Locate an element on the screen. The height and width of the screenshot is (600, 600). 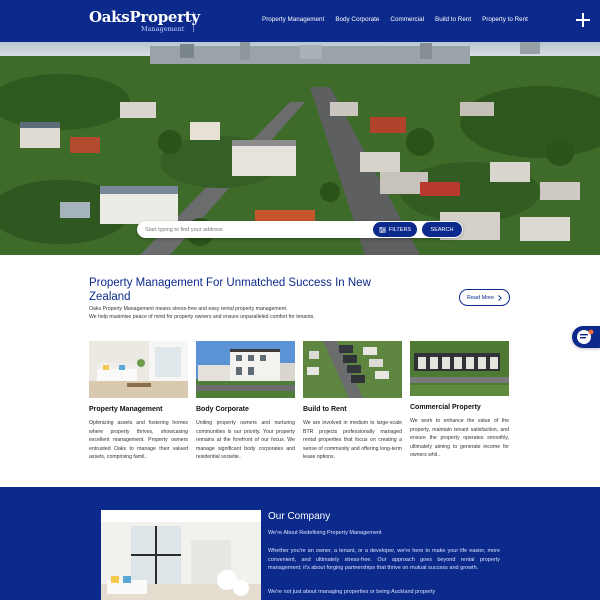
nav-body-corporate: Body Corporate is located at coordinates (357, 19).